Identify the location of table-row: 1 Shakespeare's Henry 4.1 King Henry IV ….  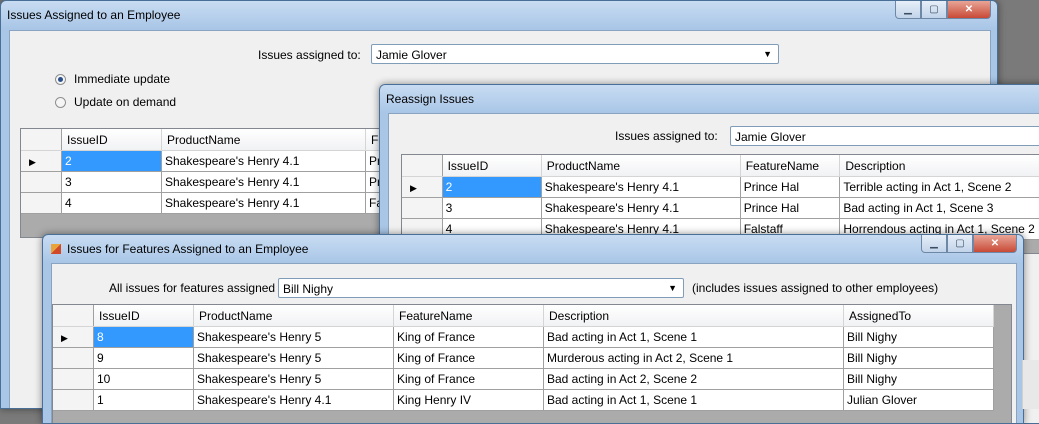
(523, 400).